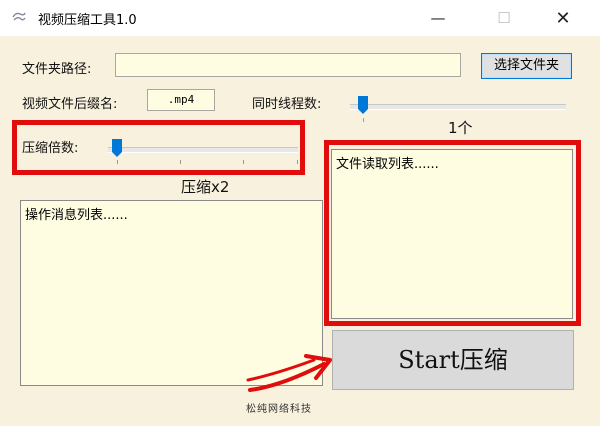 This screenshot has height=426, width=600. Describe the element at coordinates (288, 65) in the screenshot. I see `folder-path-input` at that location.